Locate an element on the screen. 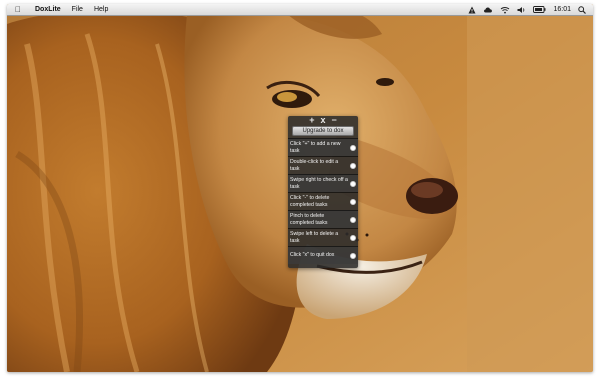 This screenshot has width=600, height=377. task-item: Click "x" to quit dox is located at coordinates (323, 255).